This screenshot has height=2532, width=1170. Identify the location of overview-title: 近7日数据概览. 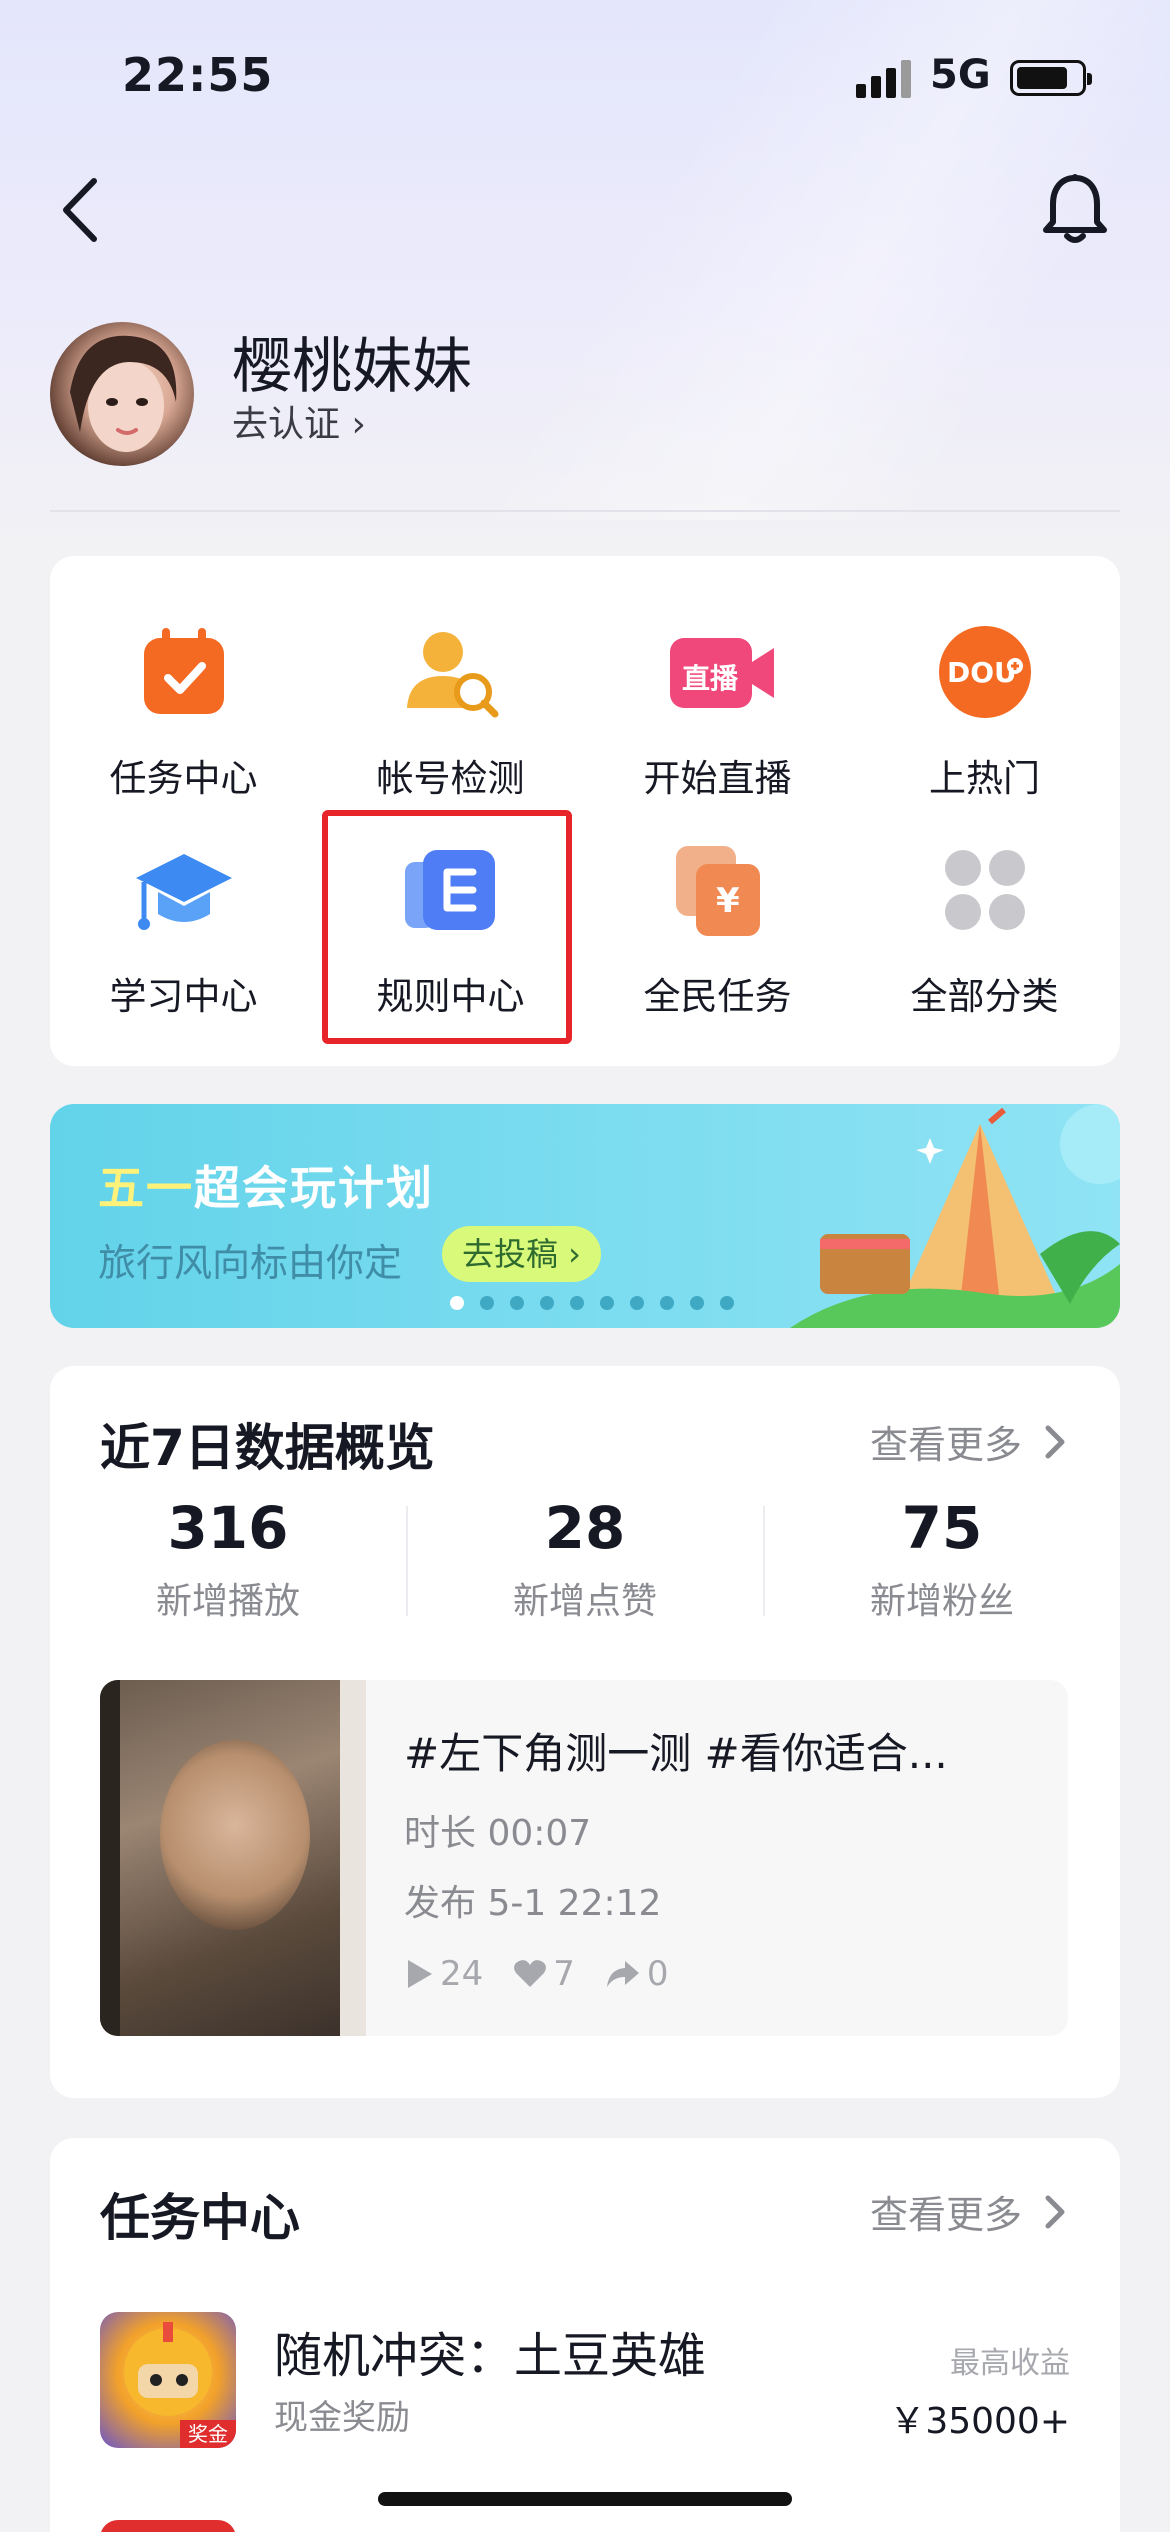
(267, 1448).